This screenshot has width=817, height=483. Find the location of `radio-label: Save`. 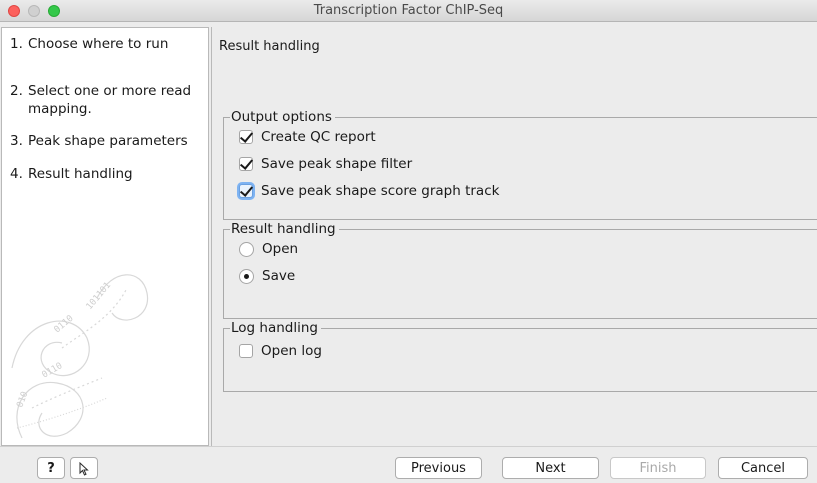

radio-label: Save is located at coordinates (279, 276).